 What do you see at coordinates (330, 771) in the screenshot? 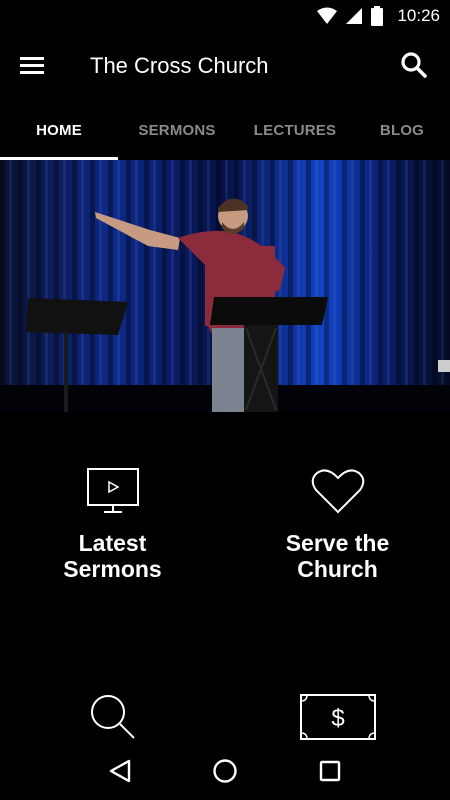
I see `recents-icon` at bounding box center [330, 771].